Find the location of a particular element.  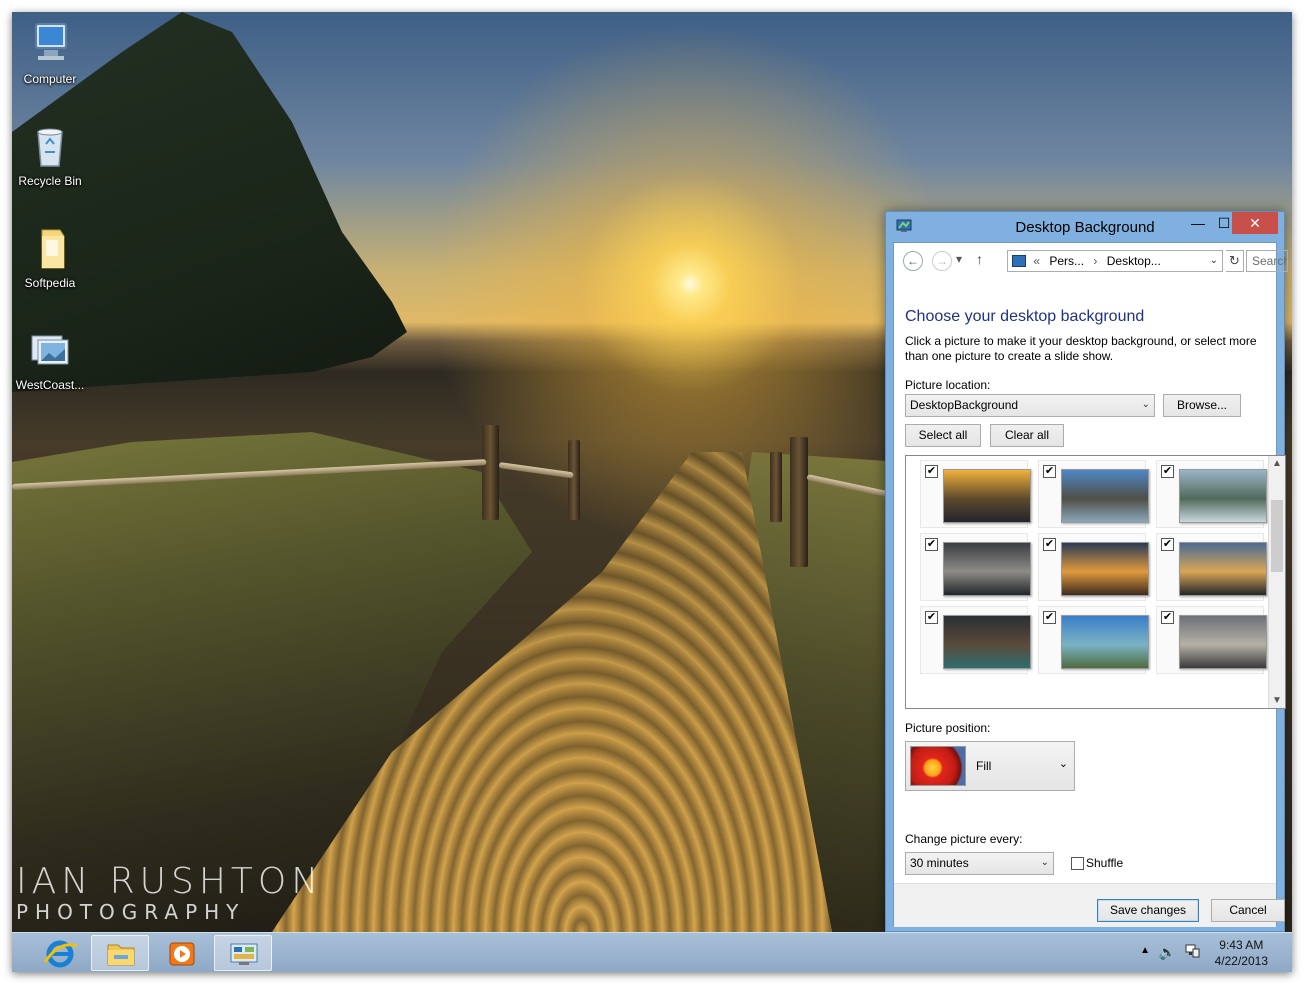

picture-gallery: ✔ ✔ ✔ ✔ ✔ ✔ ✔ ✔ ✔ ▲ ▼ is located at coordinates (1095, 582).